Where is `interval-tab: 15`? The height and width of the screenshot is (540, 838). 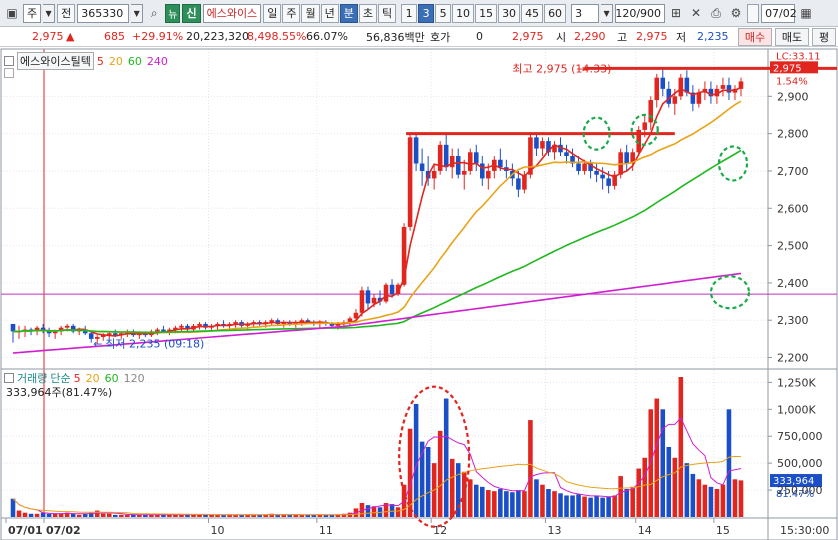
interval-tab: 15 is located at coordinates (486, 13).